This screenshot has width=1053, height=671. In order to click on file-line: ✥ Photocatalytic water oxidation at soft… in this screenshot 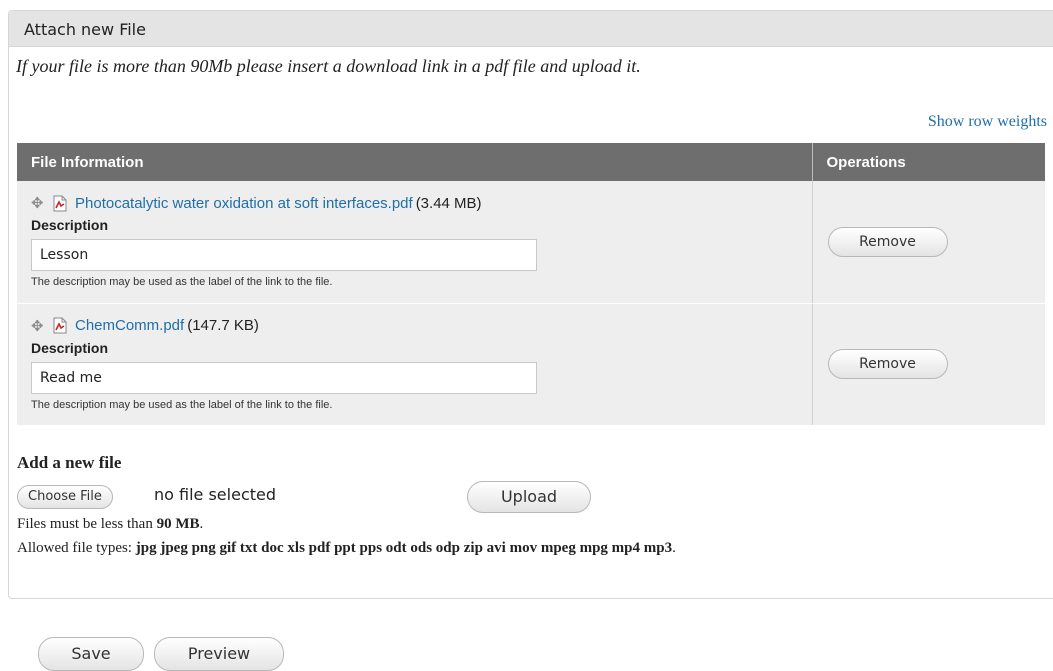, I will do `click(415, 203)`.